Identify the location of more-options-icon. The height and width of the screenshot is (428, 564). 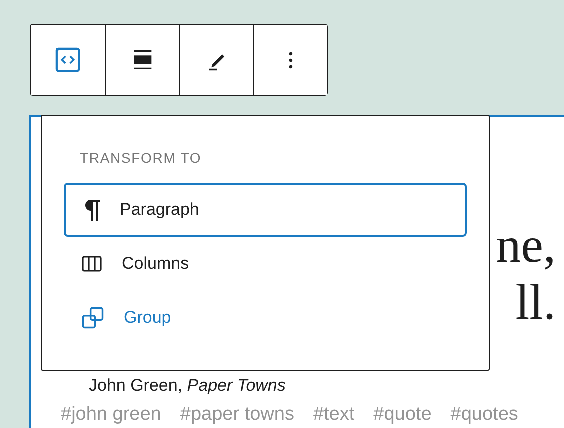
(290, 60).